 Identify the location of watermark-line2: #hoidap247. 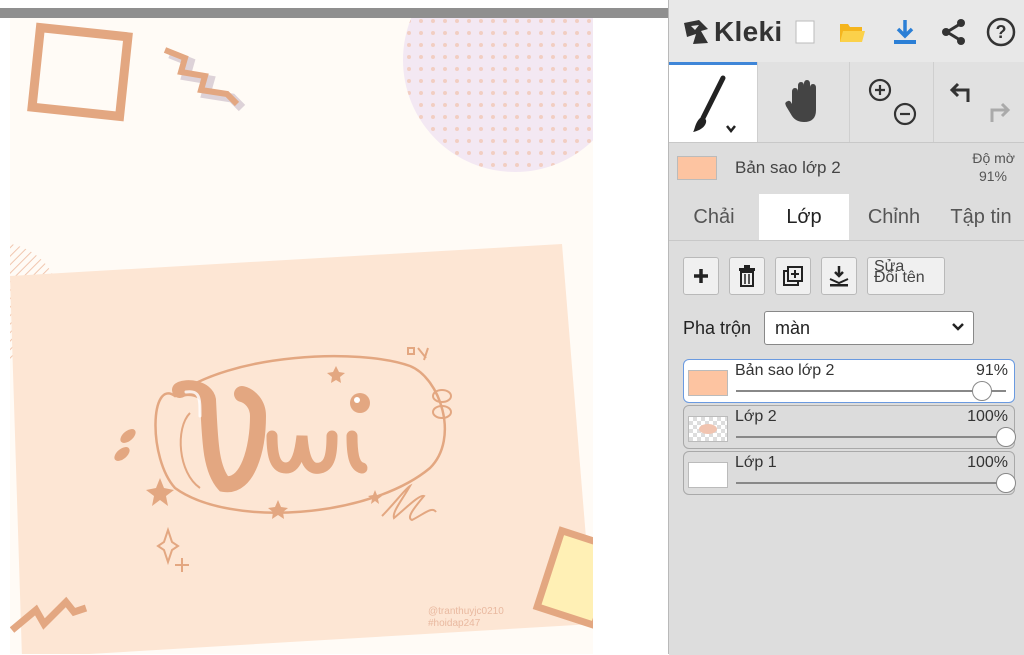
(454, 623).